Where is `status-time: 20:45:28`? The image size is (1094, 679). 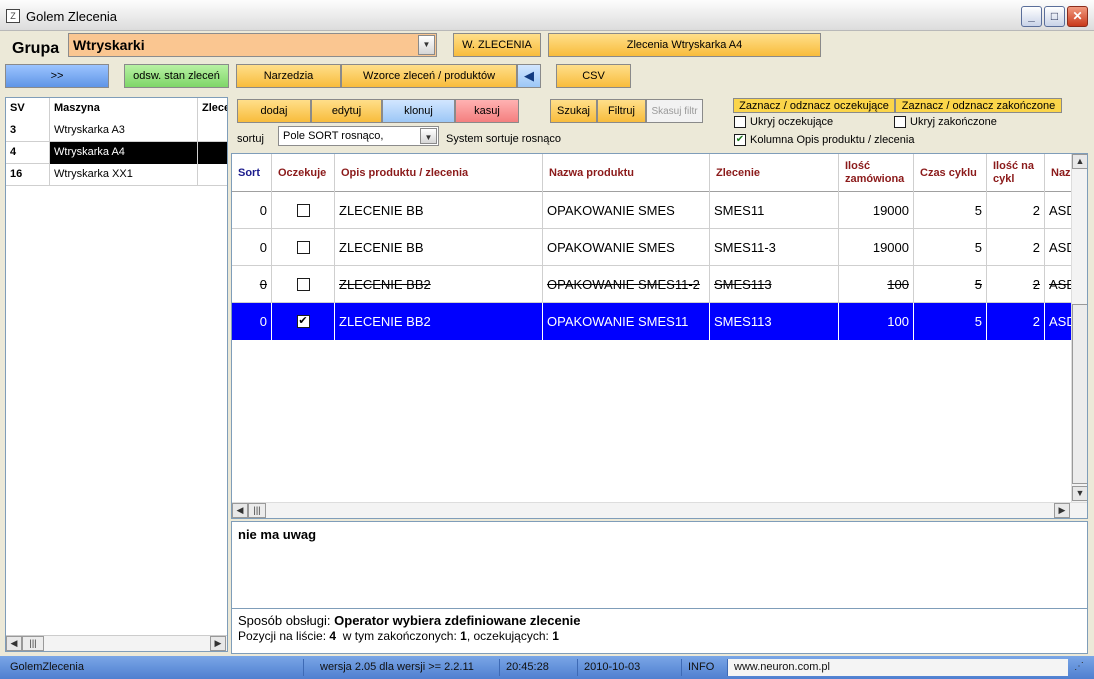
status-time: 20:45:28 is located at coordinates (539, 667).